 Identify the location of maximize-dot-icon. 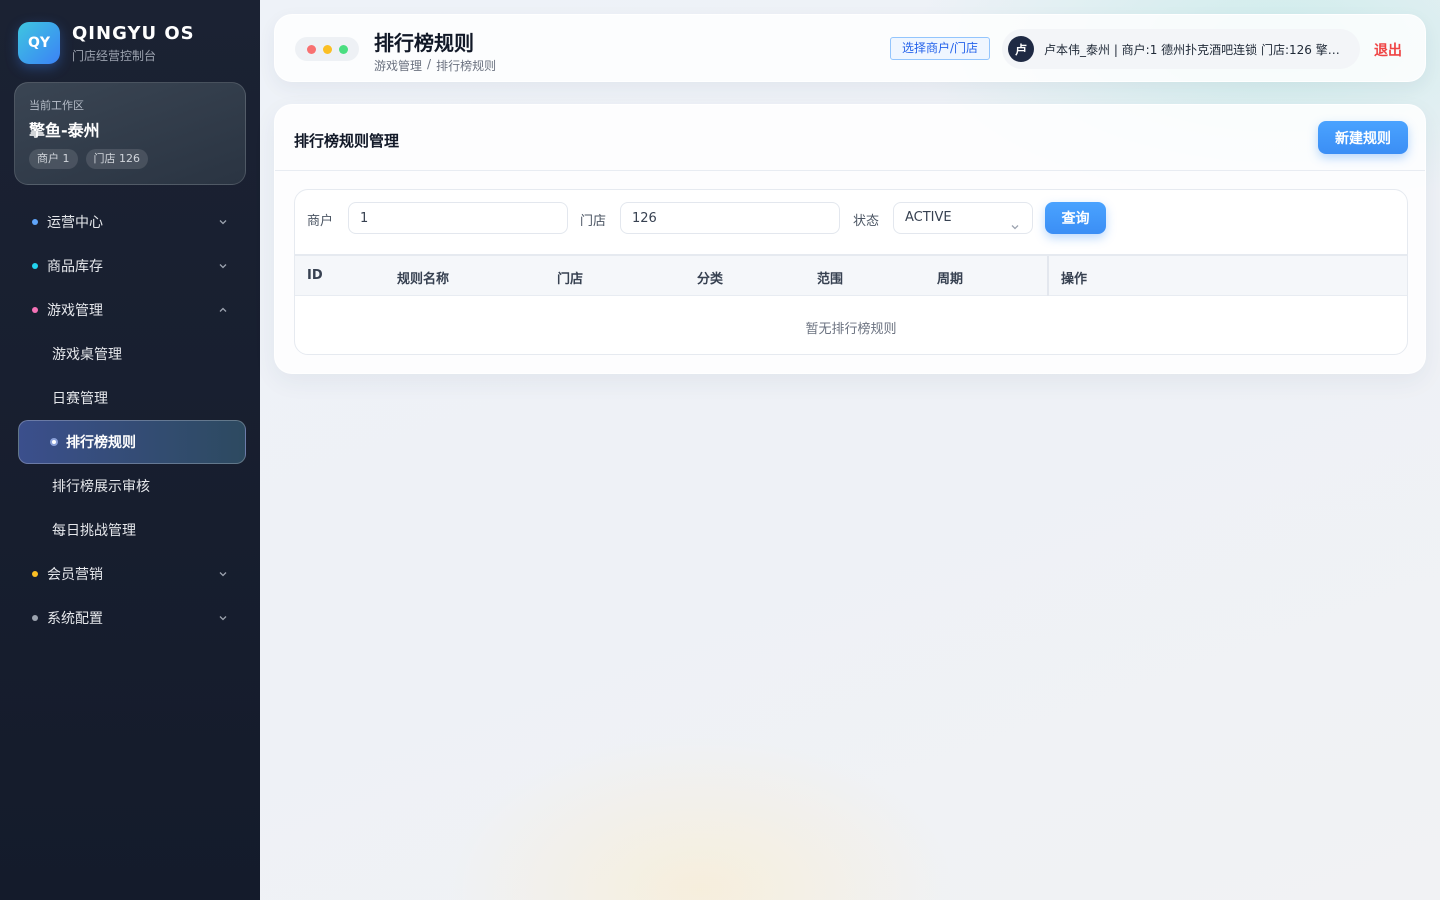
(343, 49).